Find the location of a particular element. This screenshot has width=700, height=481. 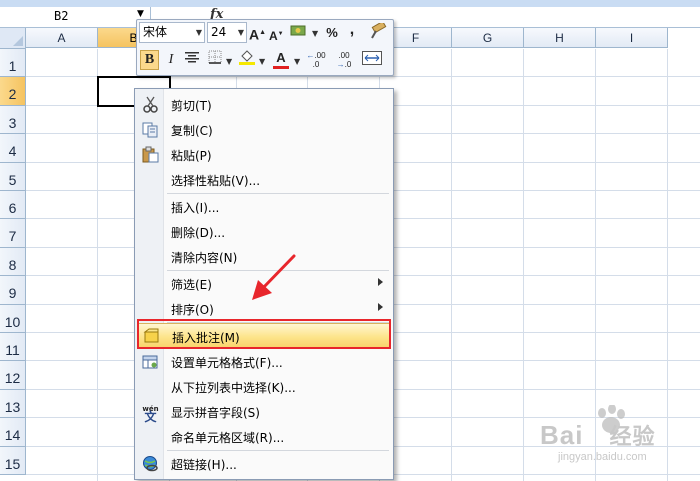

menu-item-clear-contents: 清除内容(N) is located at coordinates (264, 256).